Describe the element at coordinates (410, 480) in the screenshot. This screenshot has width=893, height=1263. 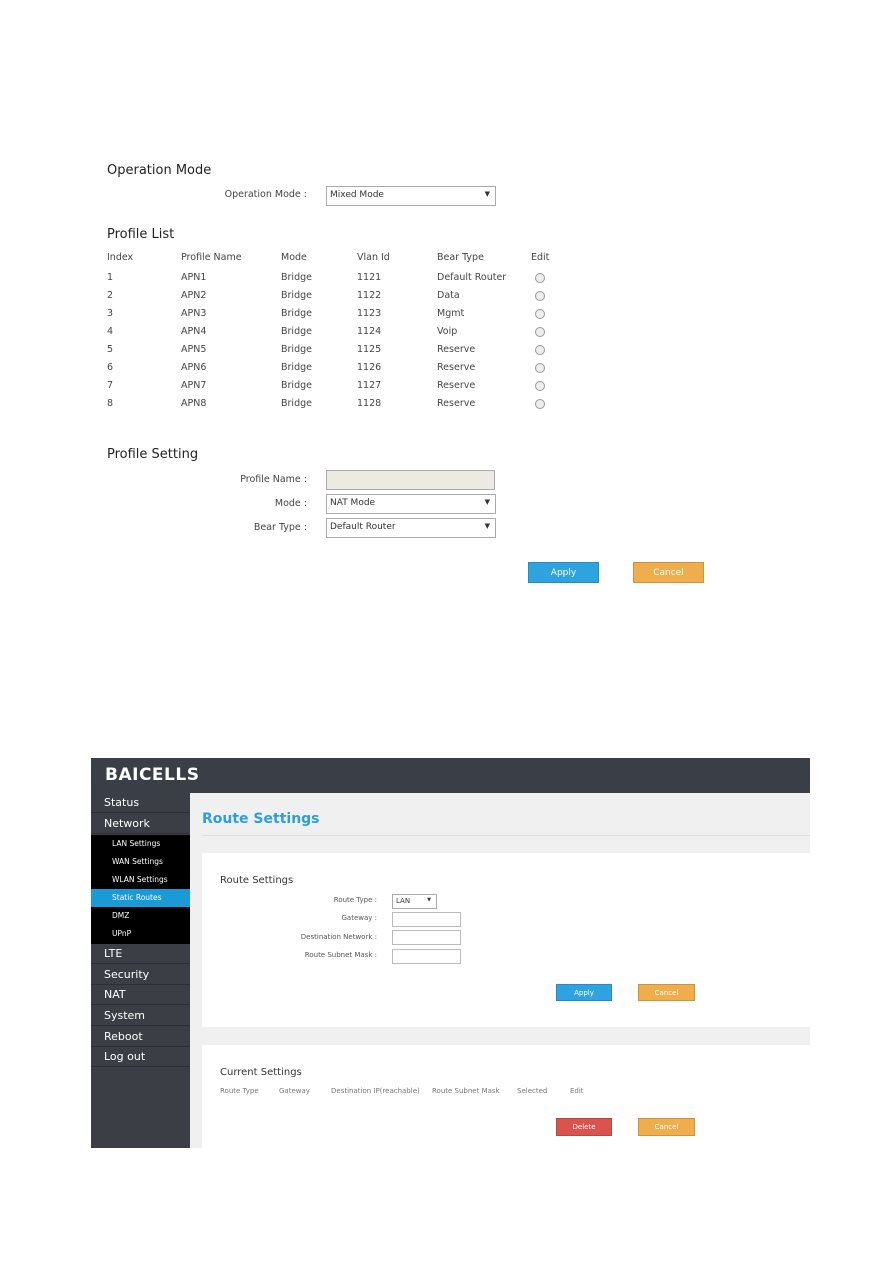
I see `profile-name-input` at that location.